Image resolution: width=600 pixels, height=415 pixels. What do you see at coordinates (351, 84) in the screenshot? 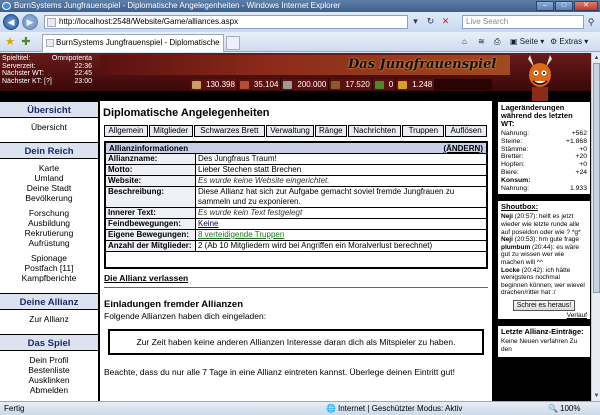
I see `resource-item: 17.520` at bounding box center [351, 84].